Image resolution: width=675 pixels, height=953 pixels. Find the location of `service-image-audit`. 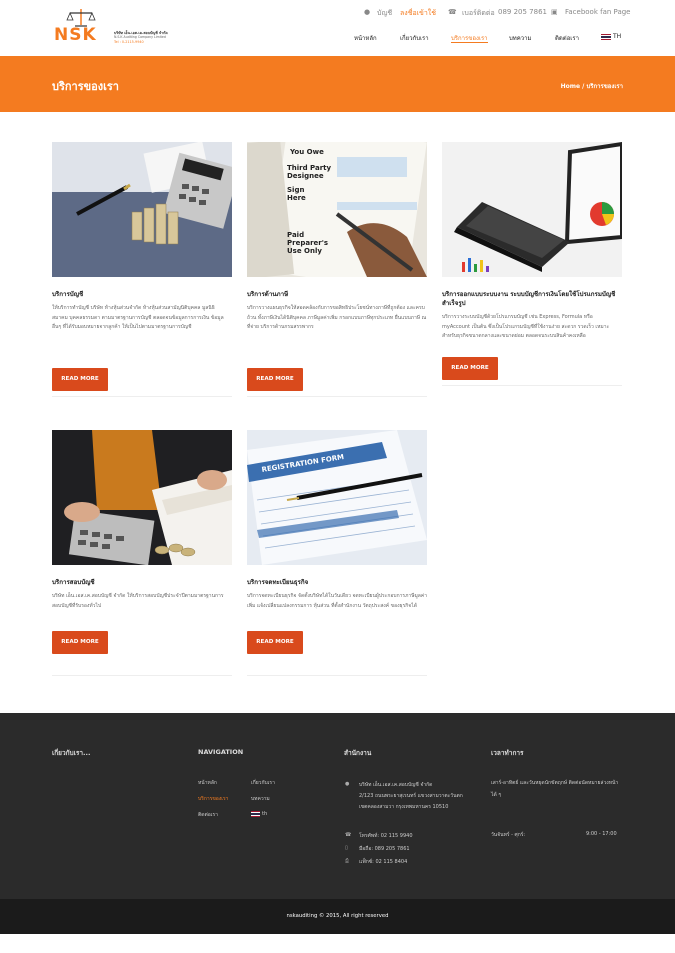

service-image-audit is located at coordinates (142, 497).